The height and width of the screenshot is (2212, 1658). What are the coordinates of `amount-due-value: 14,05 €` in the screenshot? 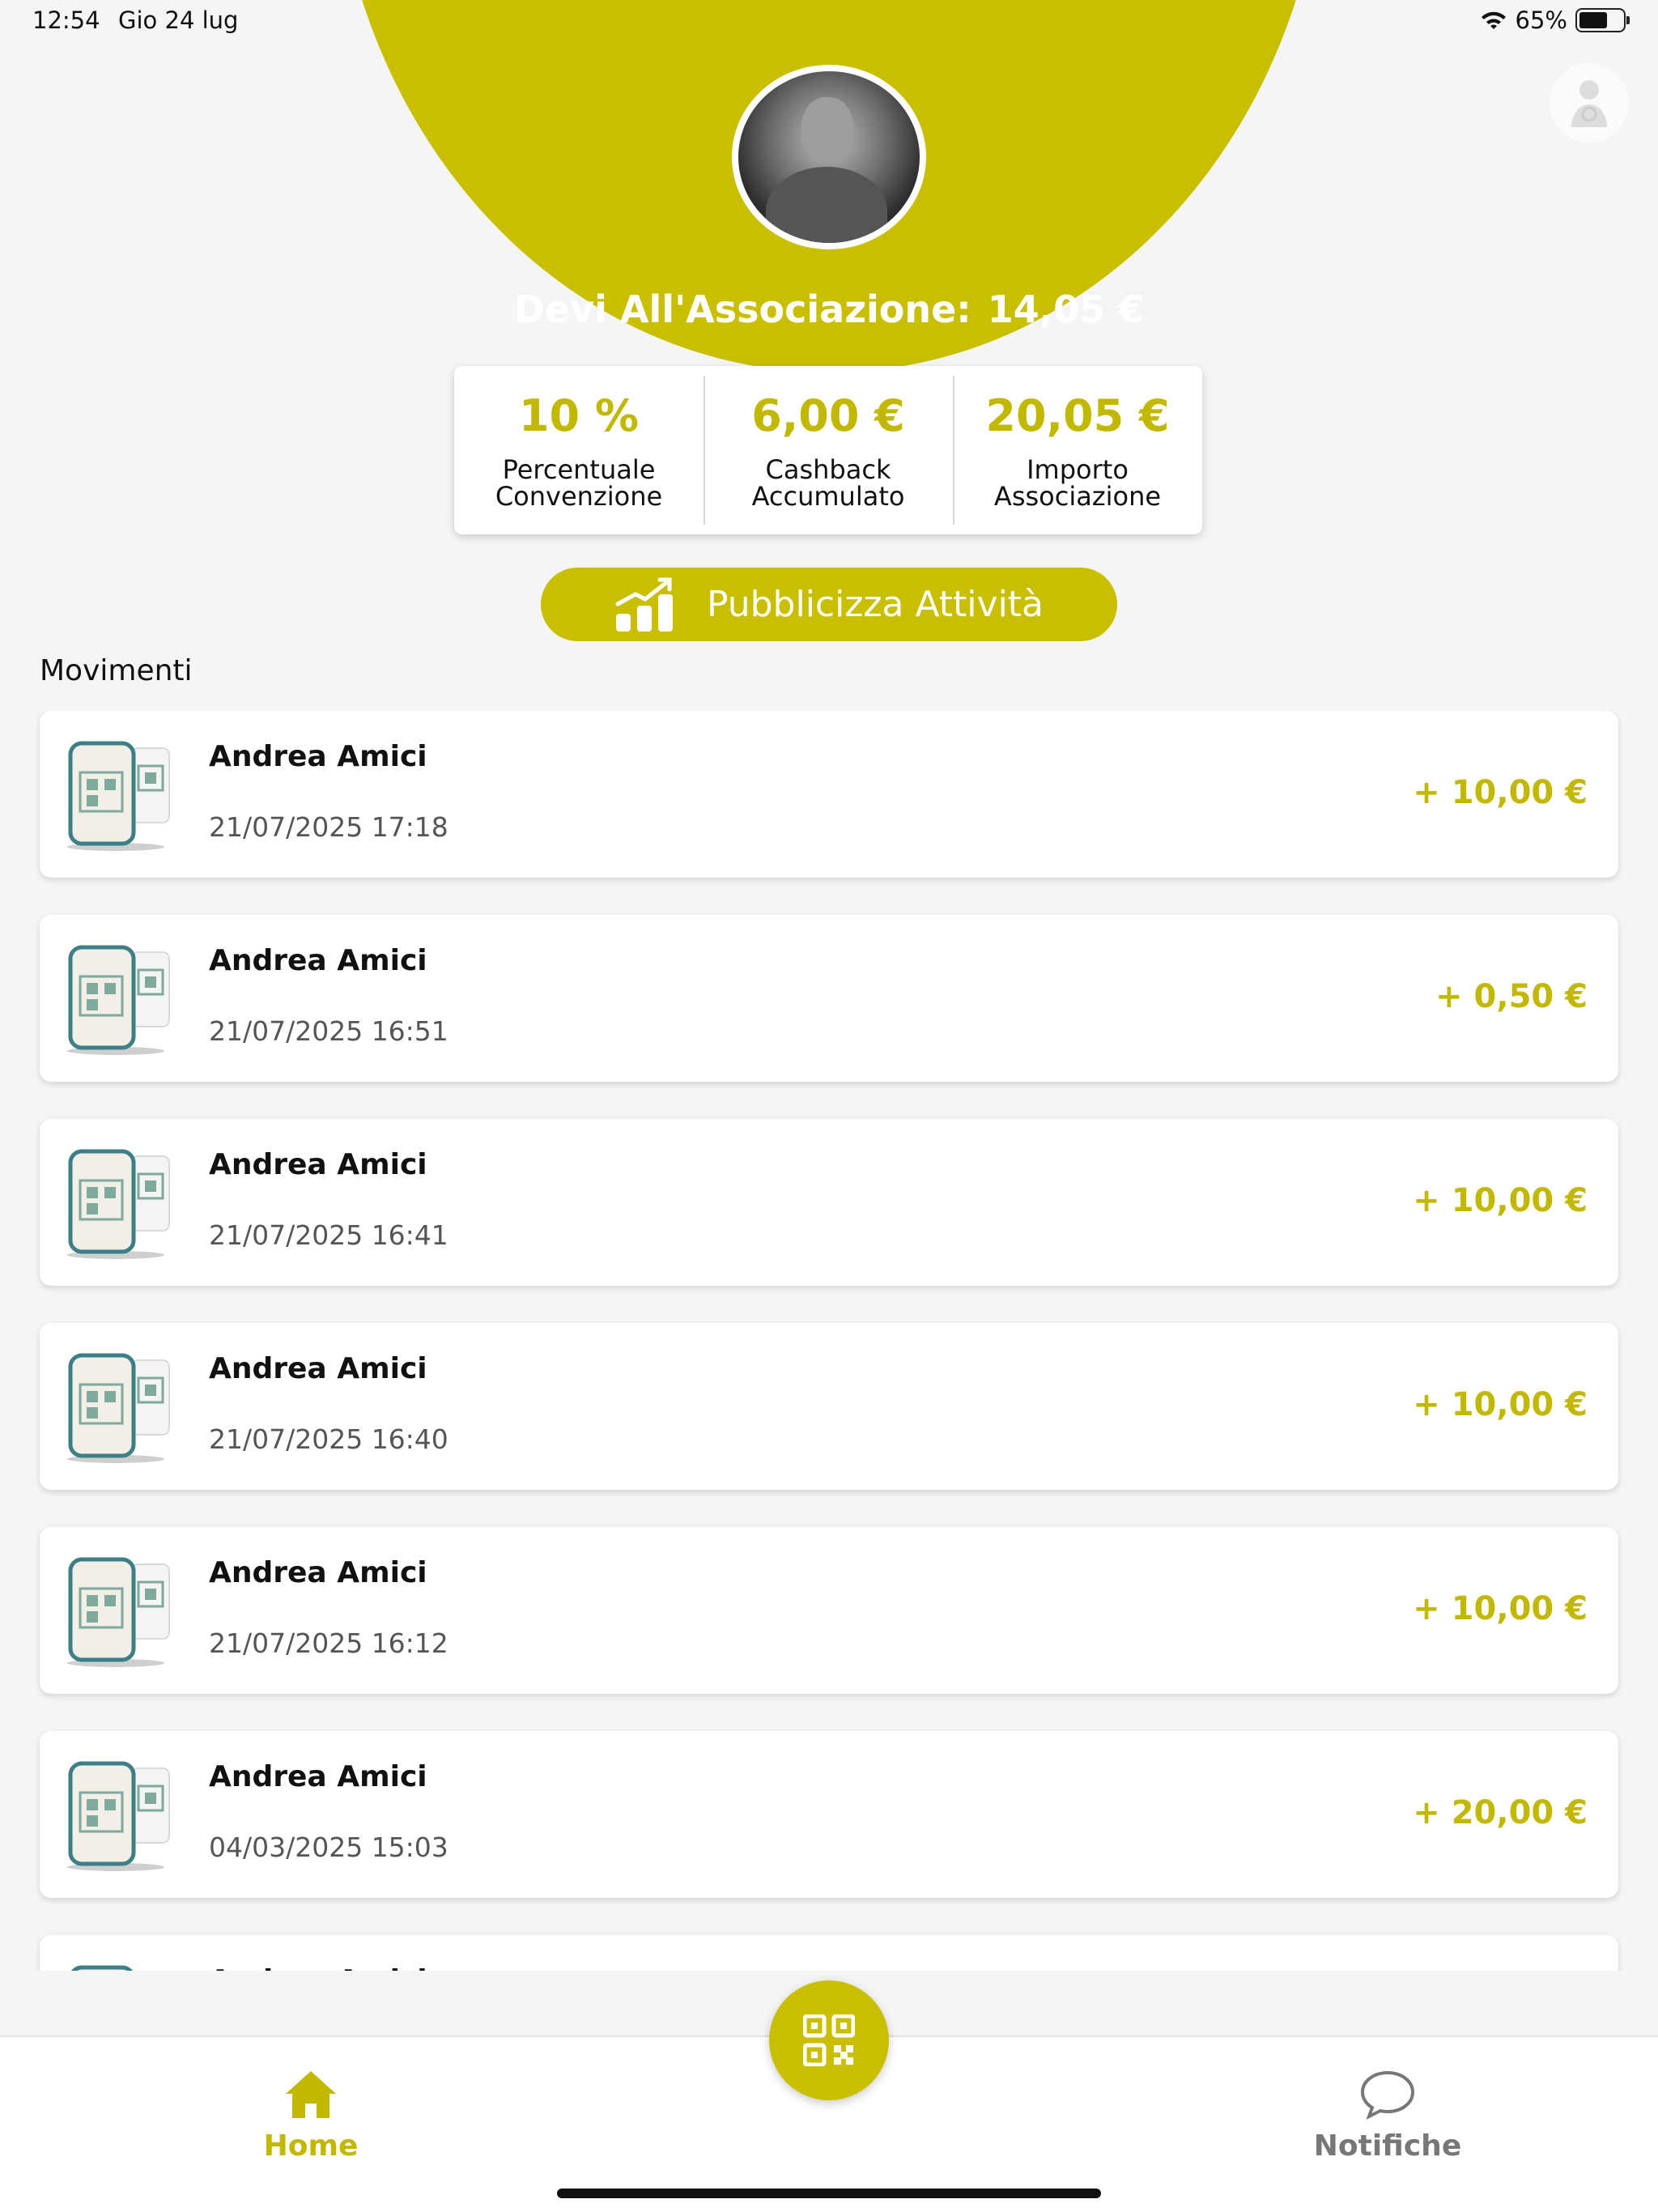 It's located at (1066, 309).